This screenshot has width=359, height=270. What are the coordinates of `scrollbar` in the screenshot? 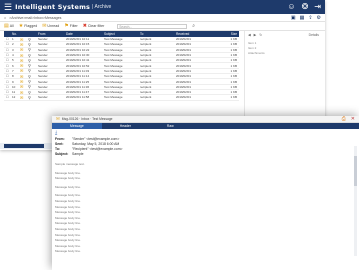 It's located at (355, 201).